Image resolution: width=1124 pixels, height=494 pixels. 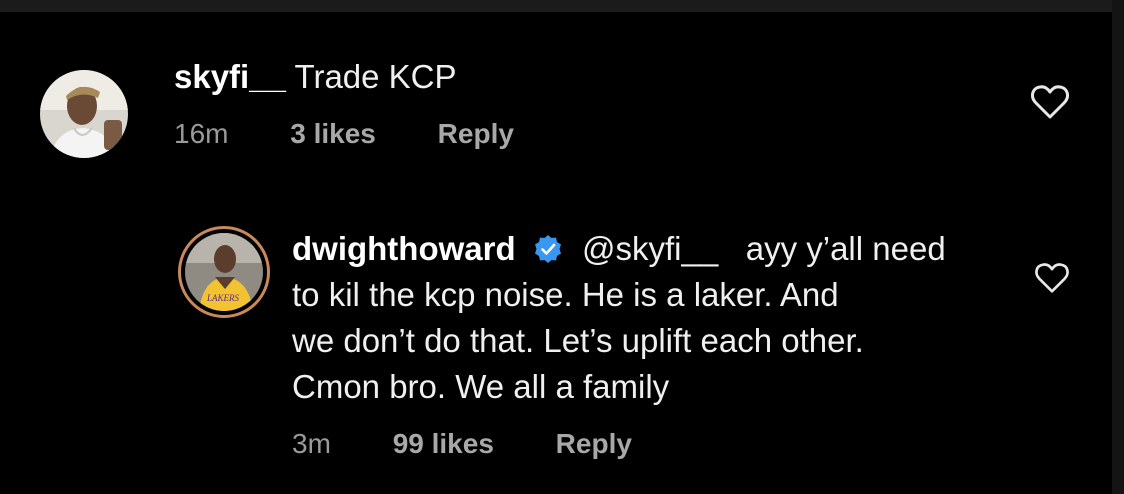 I want to click on avatar-photo, so click(x=84, y=114).